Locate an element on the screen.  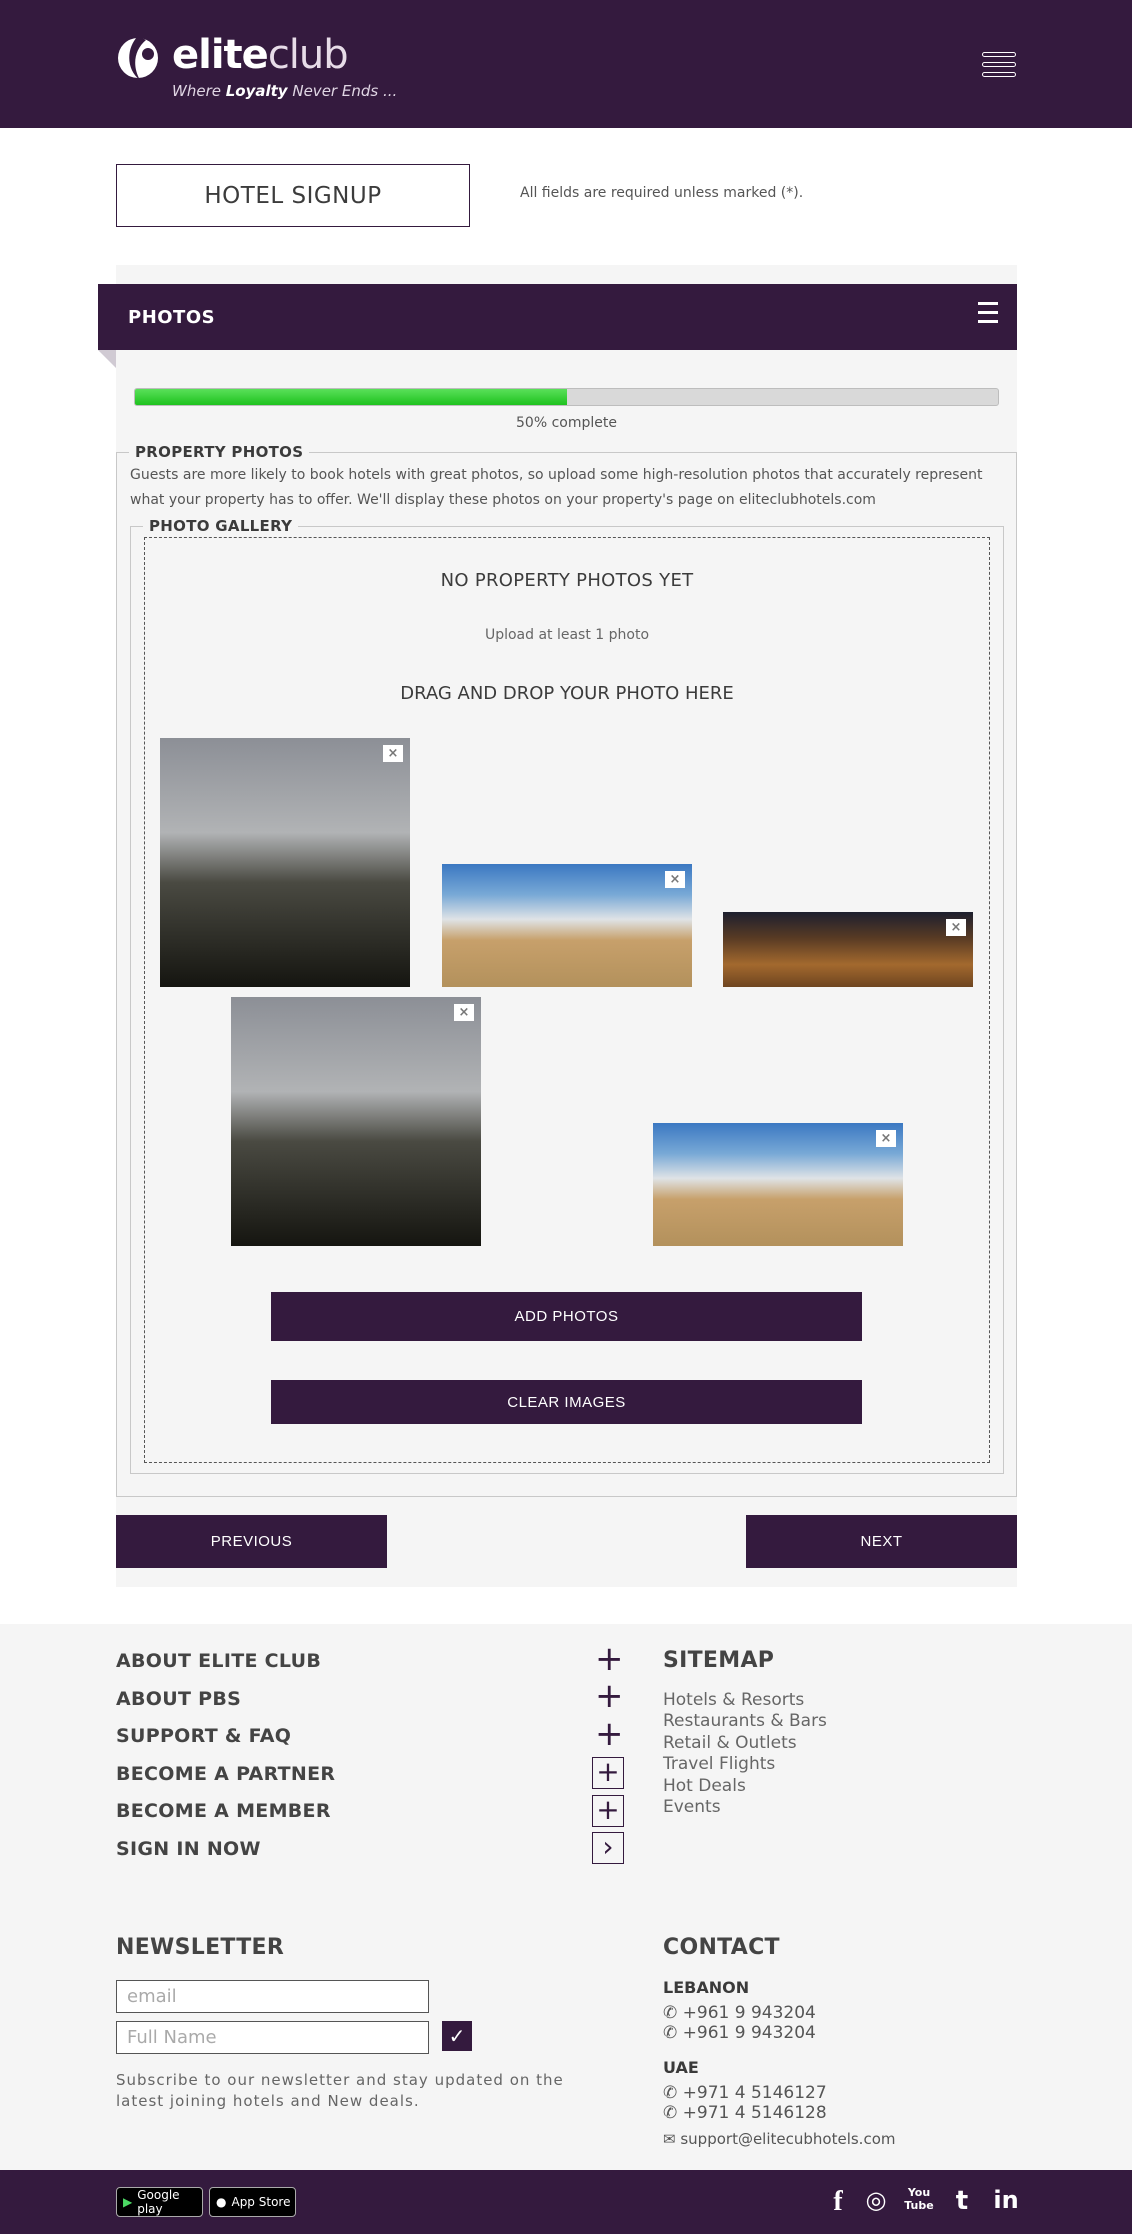
sitemap-link-hotels: Hotels & Resorts is located at coordinates (733, 1700).